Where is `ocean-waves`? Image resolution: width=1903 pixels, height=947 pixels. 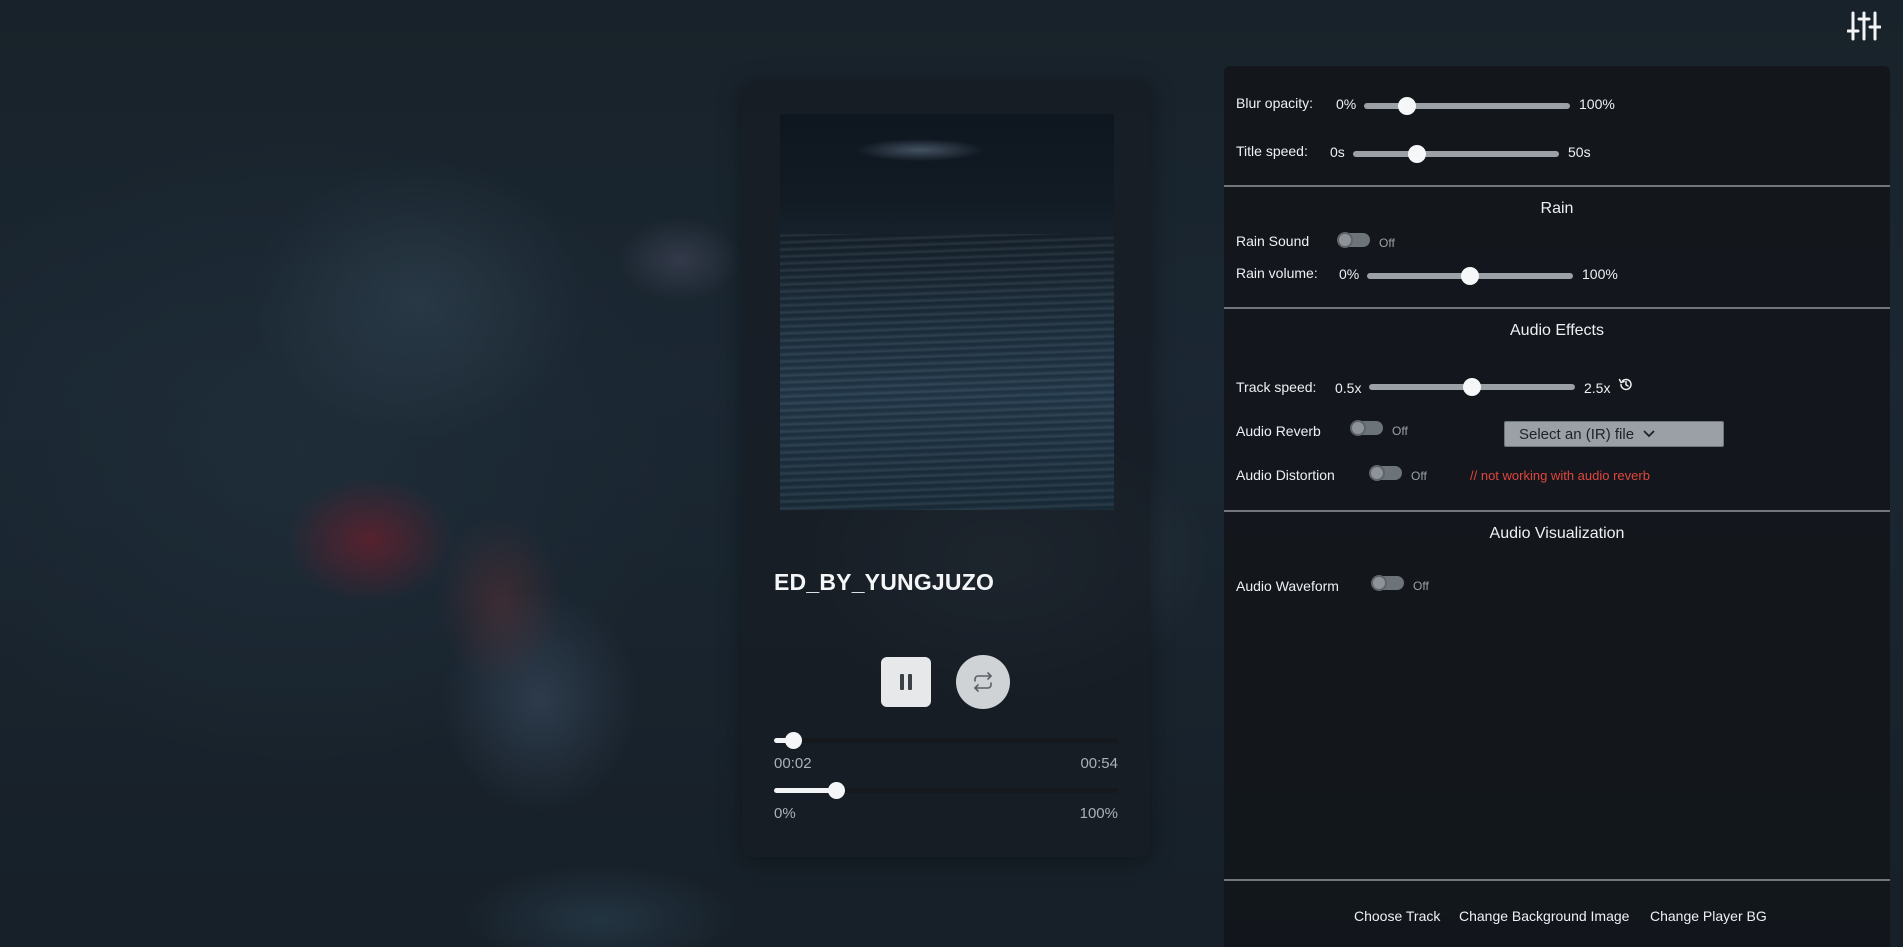 ocean-waves is located at coordinates (947, 372).